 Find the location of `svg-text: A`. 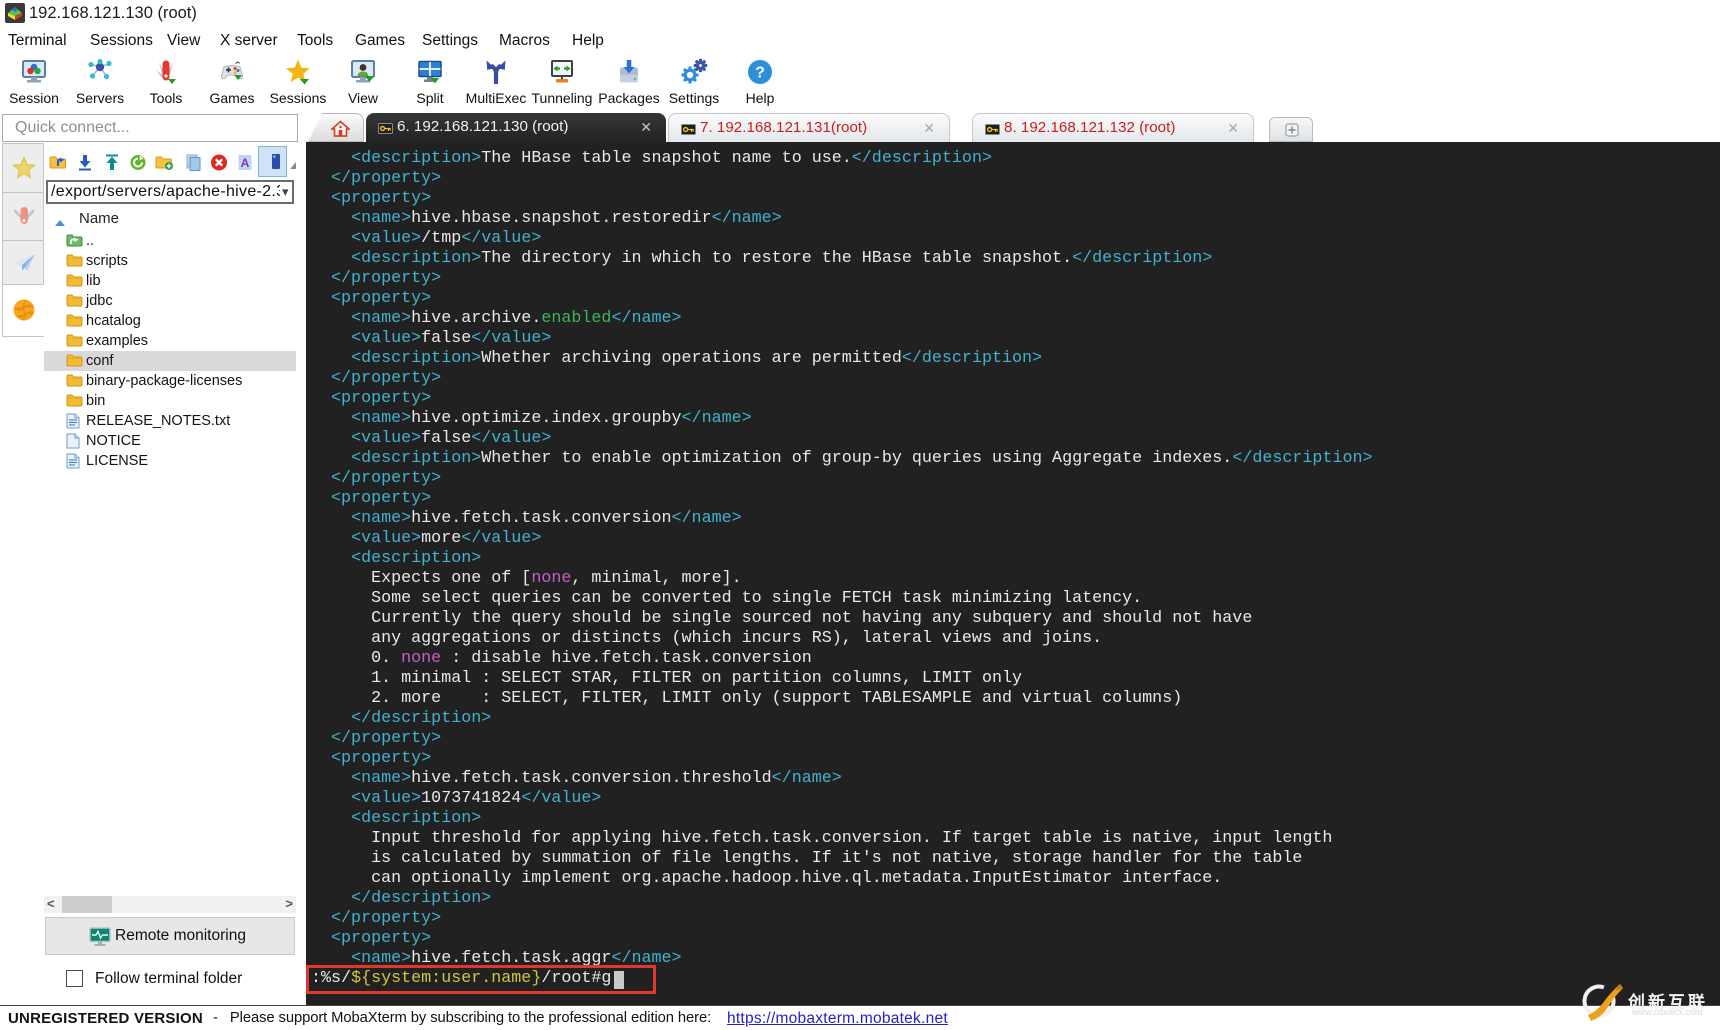

svg-text: A is located at coordinates (245, 163).